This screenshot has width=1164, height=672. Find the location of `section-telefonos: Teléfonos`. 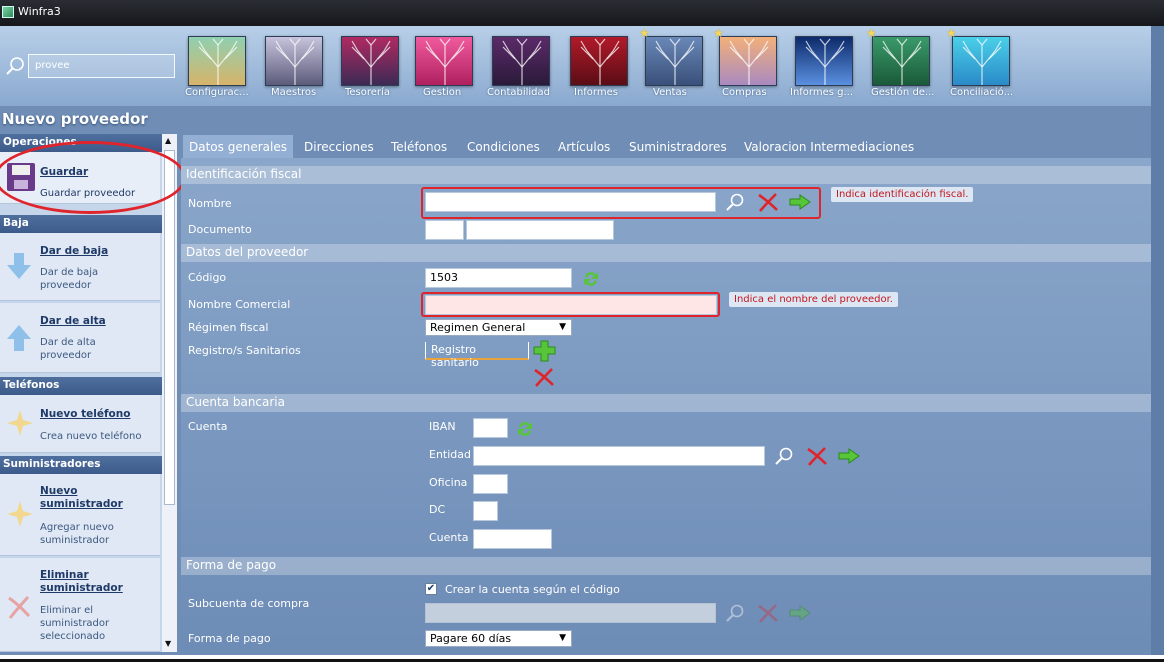

section-telefonos: Teléfonos is located at coordinates (81, 386).